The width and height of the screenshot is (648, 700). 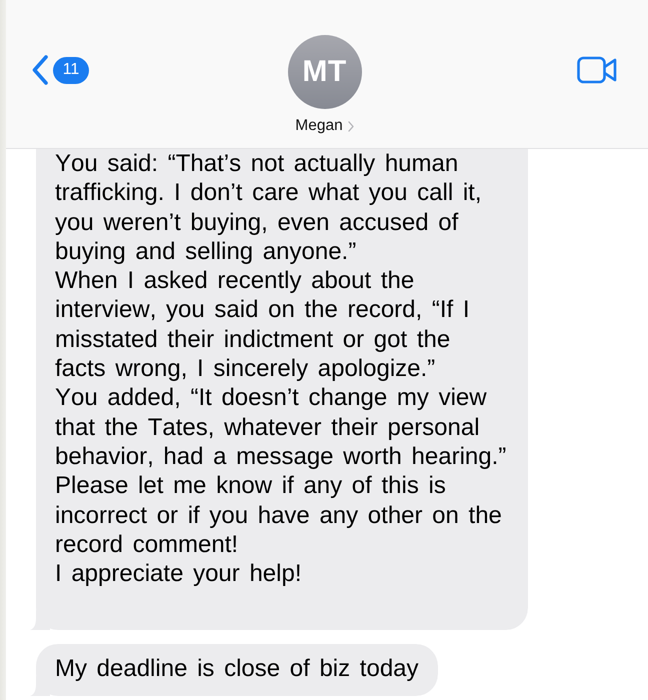 What do you see at coordinates (71, 70) in the screenshot?
I see `unread-count-badge: 11` at bounding box center [71, 70].